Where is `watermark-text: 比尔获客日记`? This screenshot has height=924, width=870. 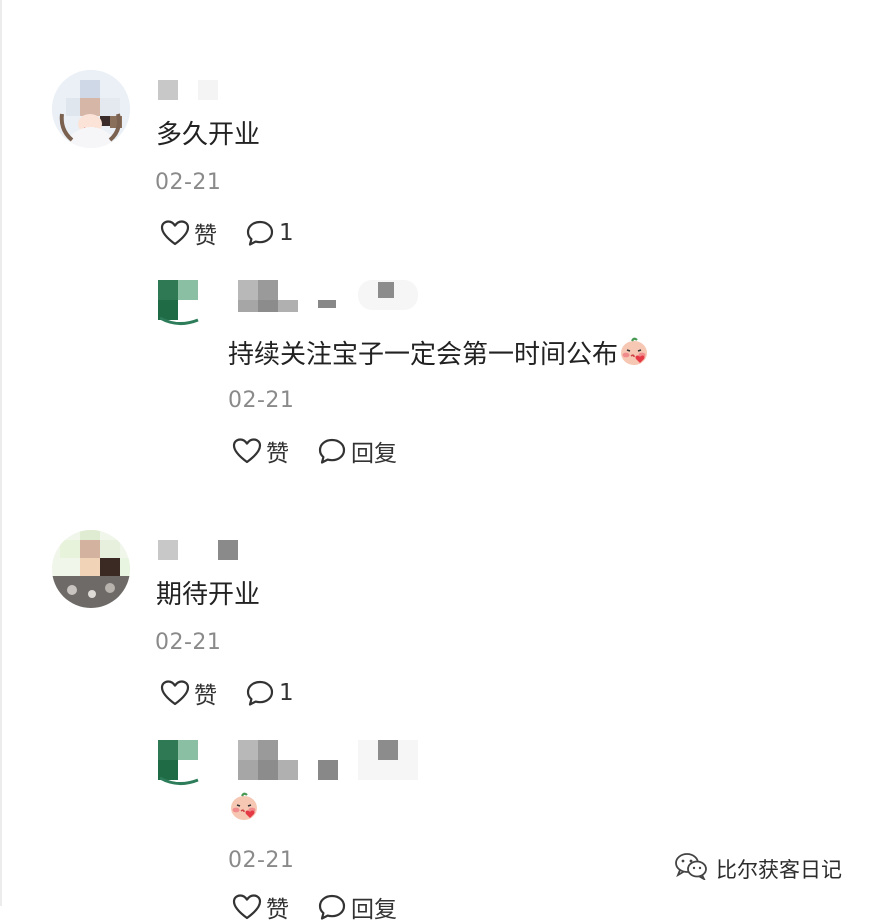
watermark-text: 比尔获客日记 is located at coordinates (779, 869).